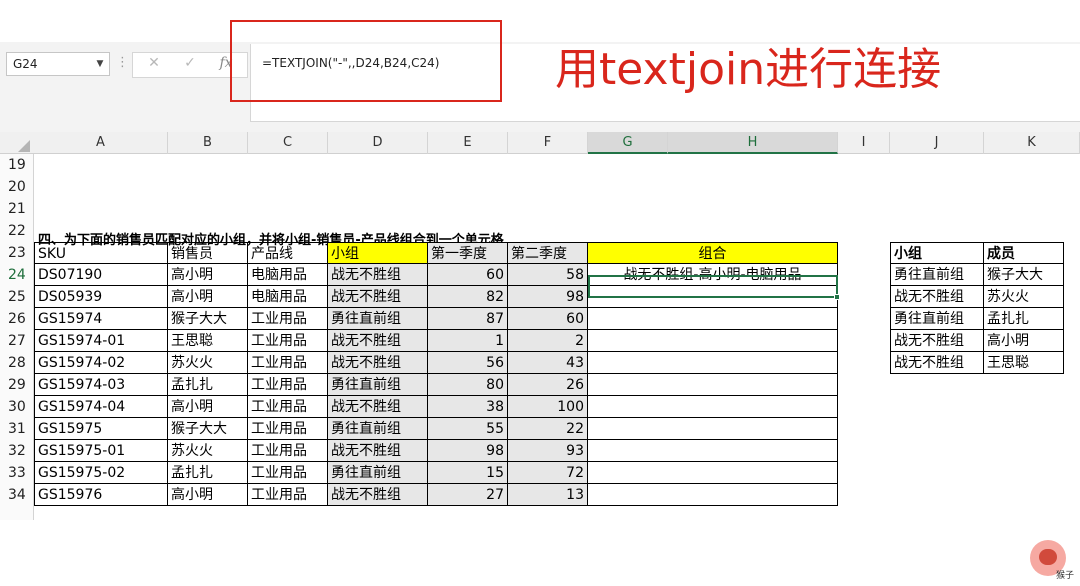 The image size is (1080, 586). What do you see at coordinates (713, 253) in the screenshot?
I see `table-header-cell: 组合` at bounding box center [713, 253].